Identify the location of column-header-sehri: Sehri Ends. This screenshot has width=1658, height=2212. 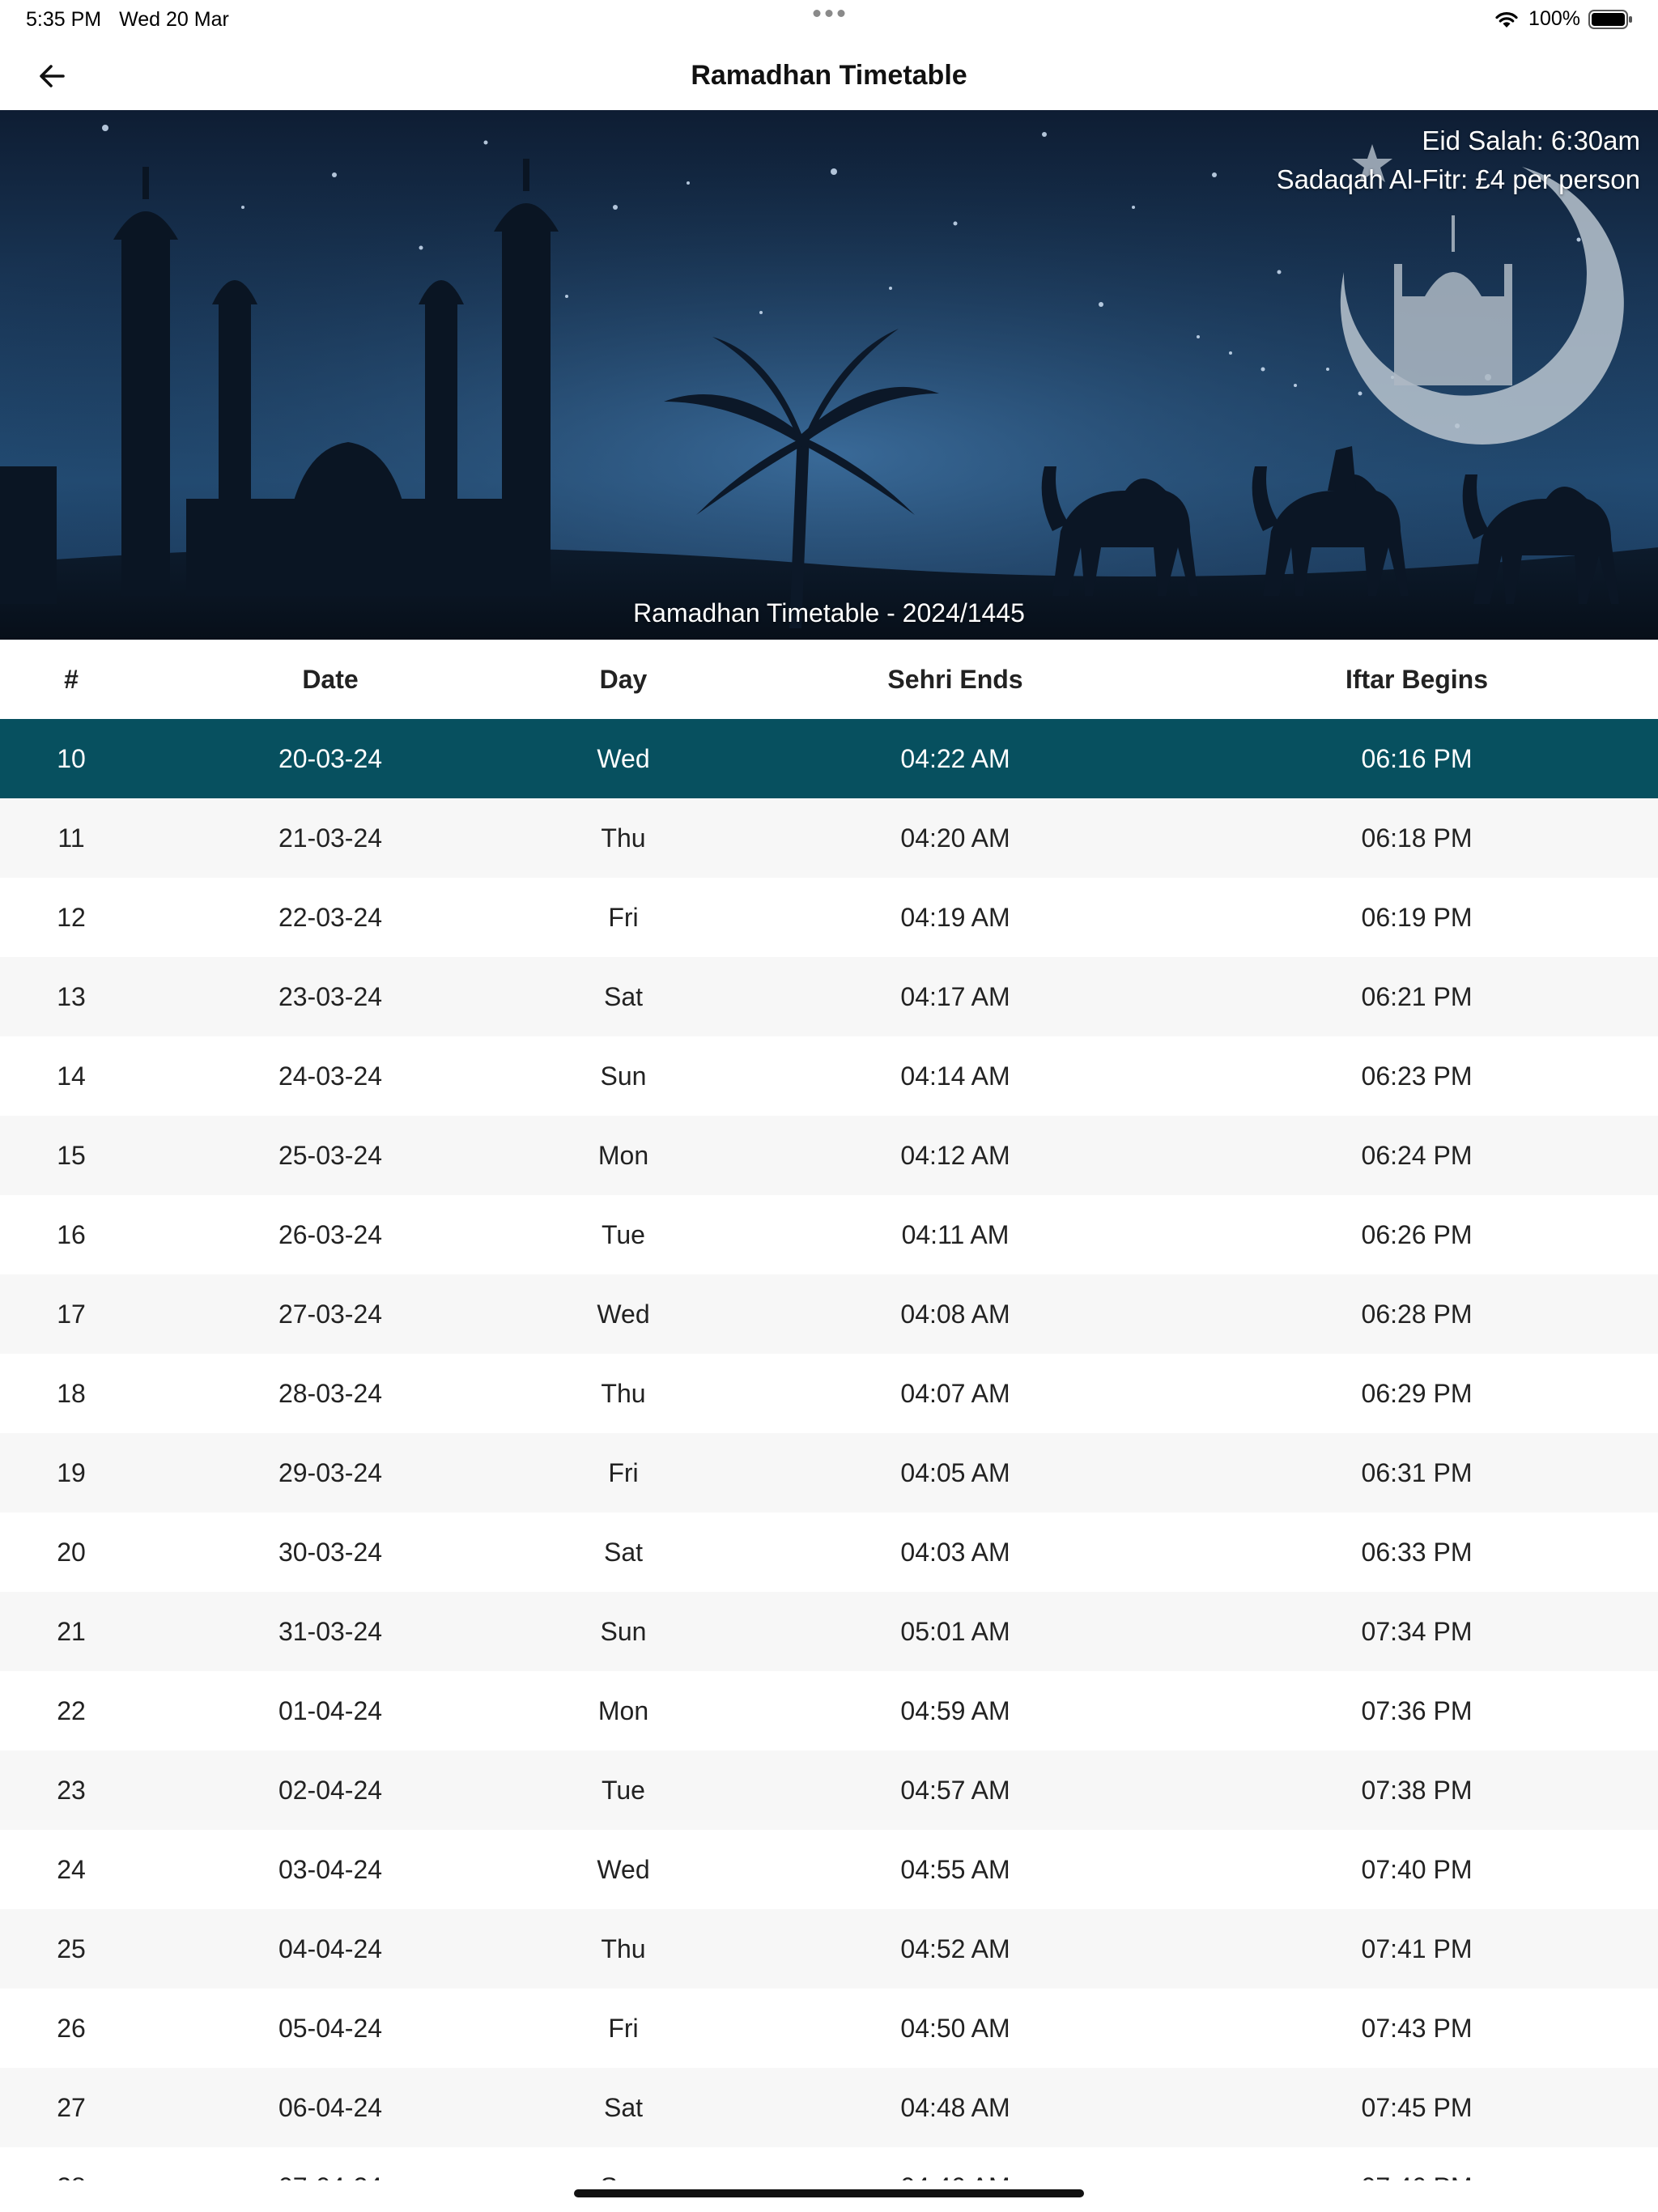
(955, 680).